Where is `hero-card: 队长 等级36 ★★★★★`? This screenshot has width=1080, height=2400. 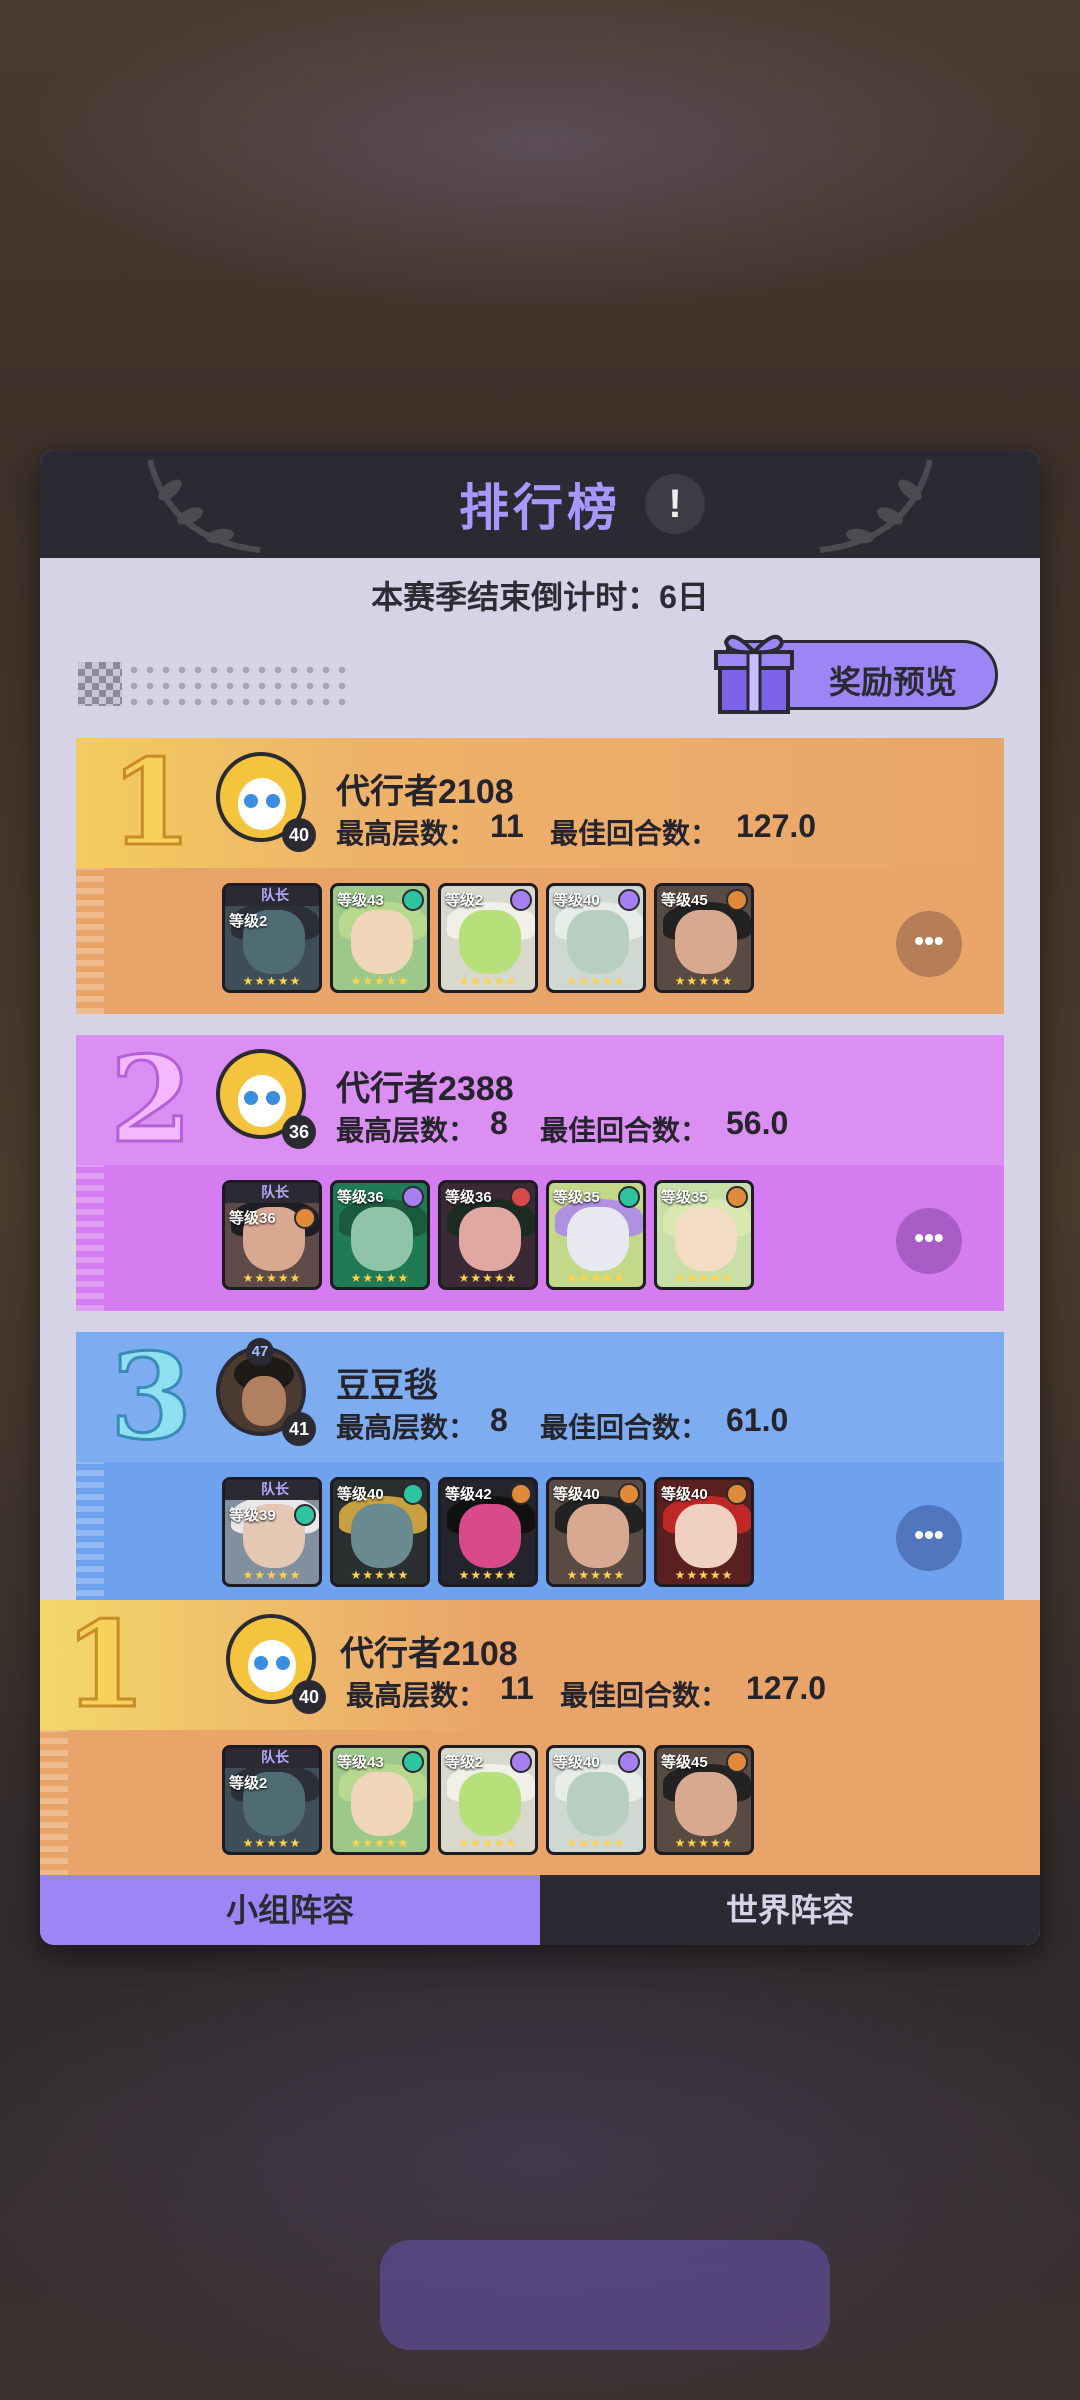
hero-card: 队长 等级36 ★★★★★ is located at coordinates (272, 1235).